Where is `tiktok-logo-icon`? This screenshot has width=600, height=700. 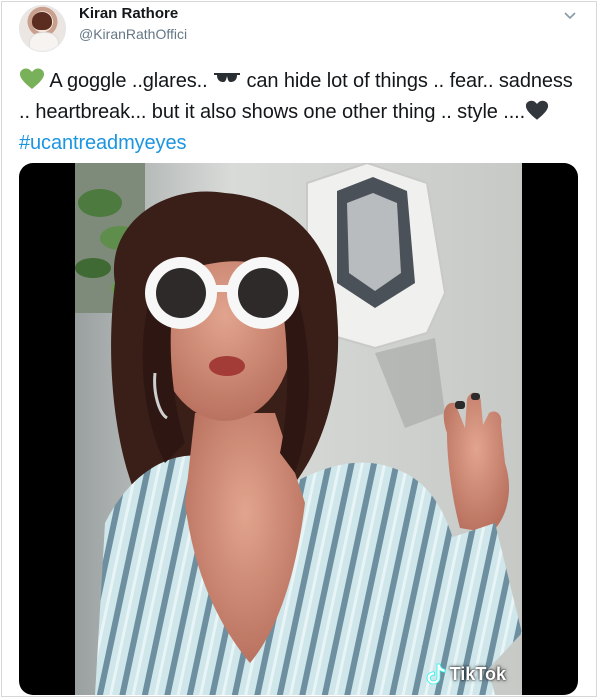 tiktok-logo-icon is located at coordinates (436, 674).